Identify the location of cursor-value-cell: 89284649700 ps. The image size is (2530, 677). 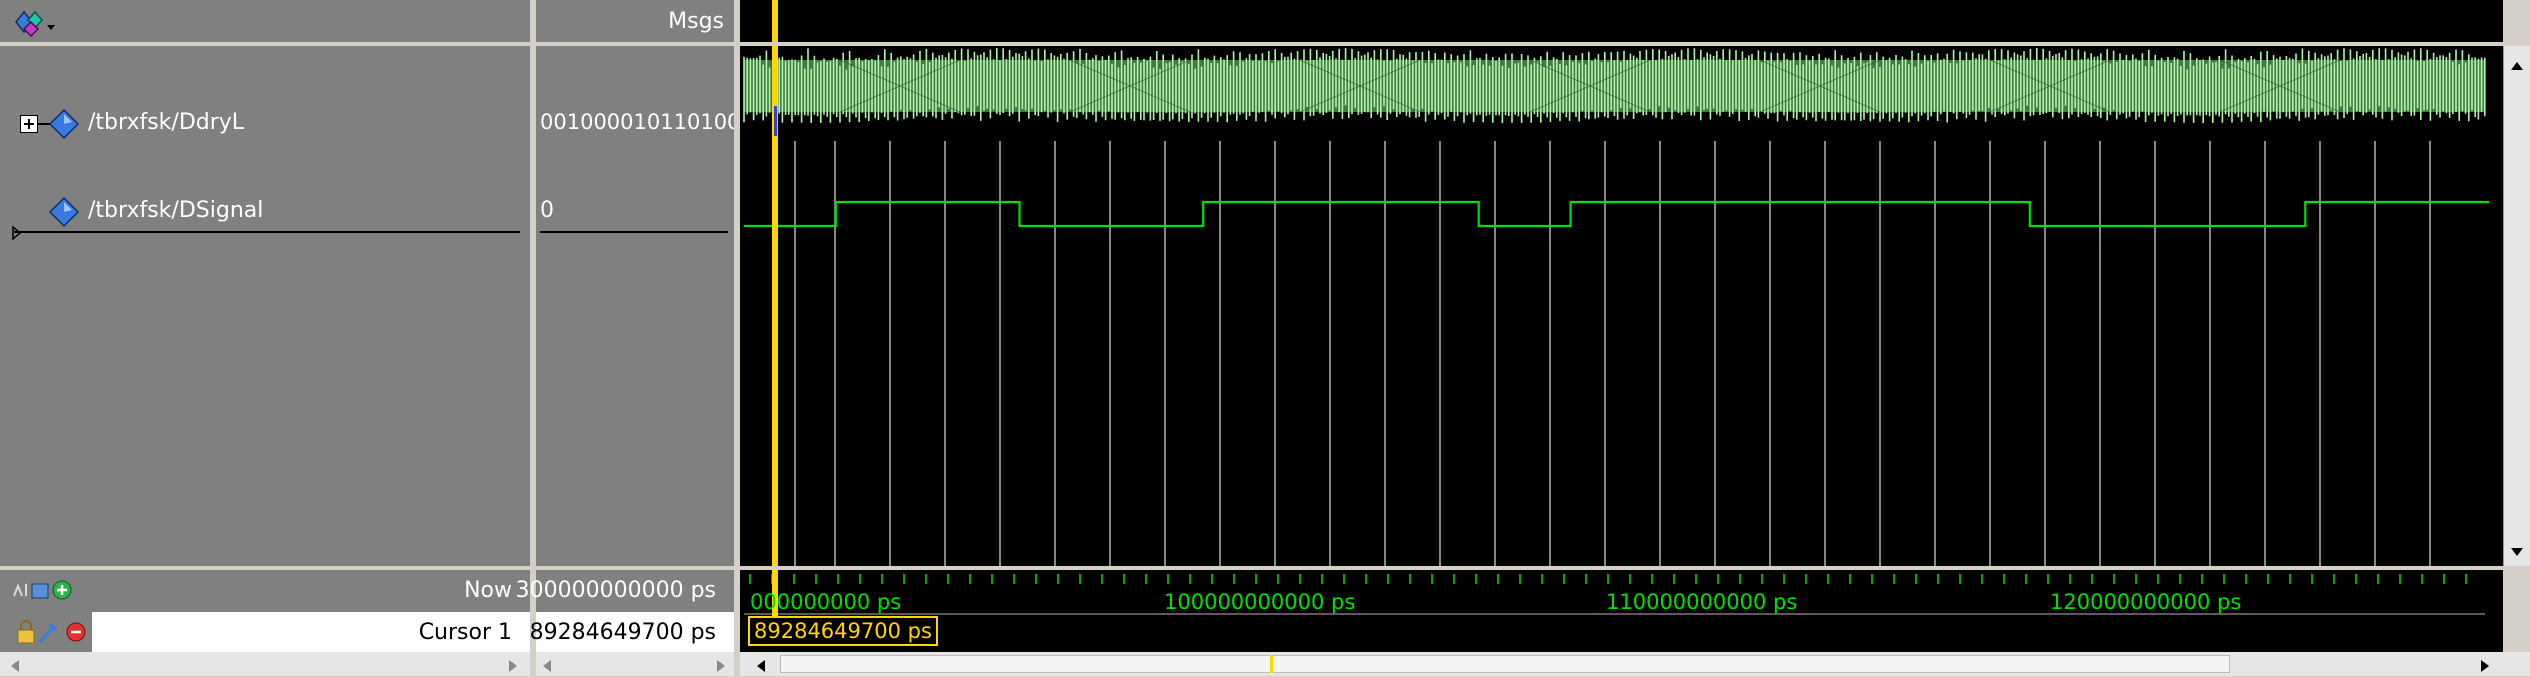
(632, 632).